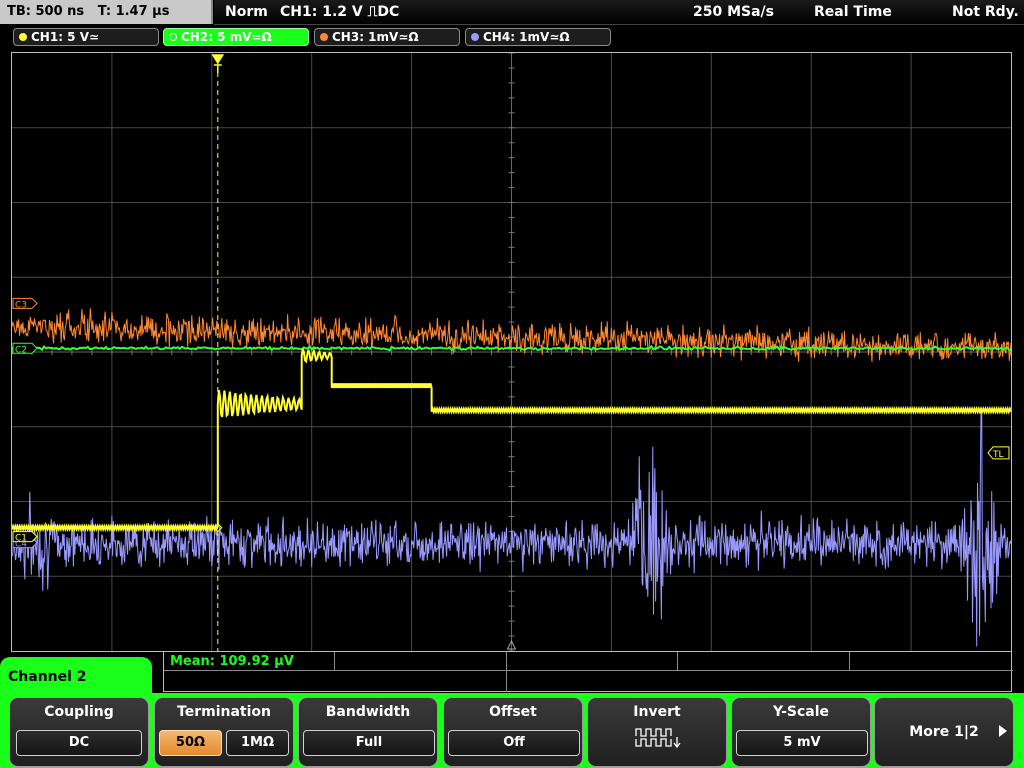 The height and width of the screenshot is (768, 1024). Describe the element at coordinates (23, 37) in the screenshot. I see `ch1-color-dot` at that location.